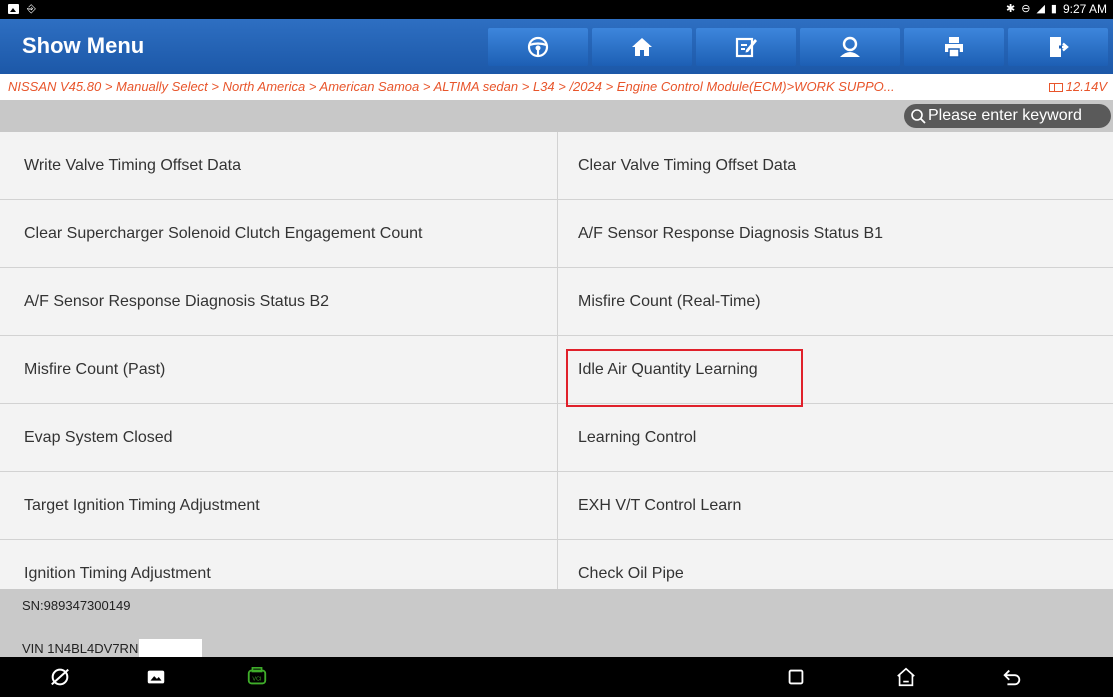 The width and height of the screenshot is (1113, 697). Describe the element at coordinates (1040, 9) in the screenshot. I see `signal-icon: ◢` at that location.